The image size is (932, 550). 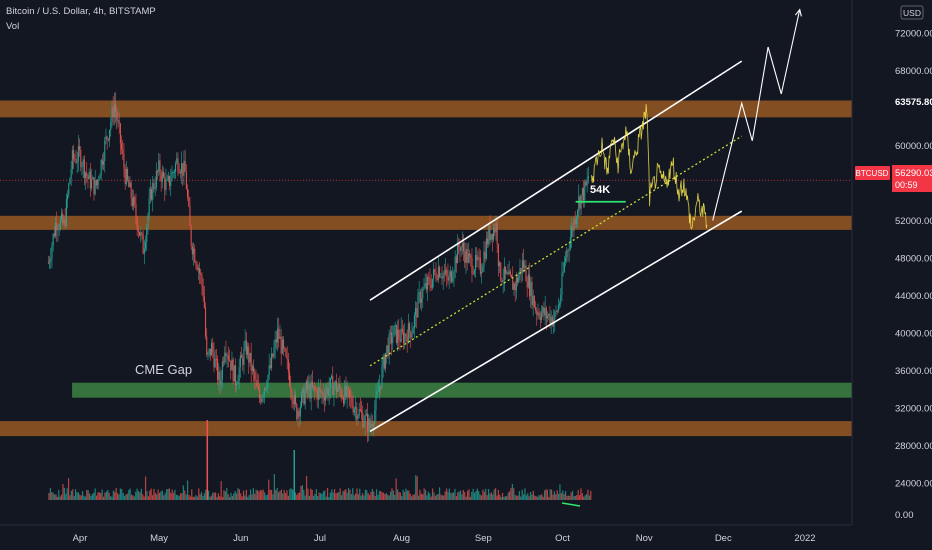 I want to click on cme-gap-zone, so click(x=478, y=390).